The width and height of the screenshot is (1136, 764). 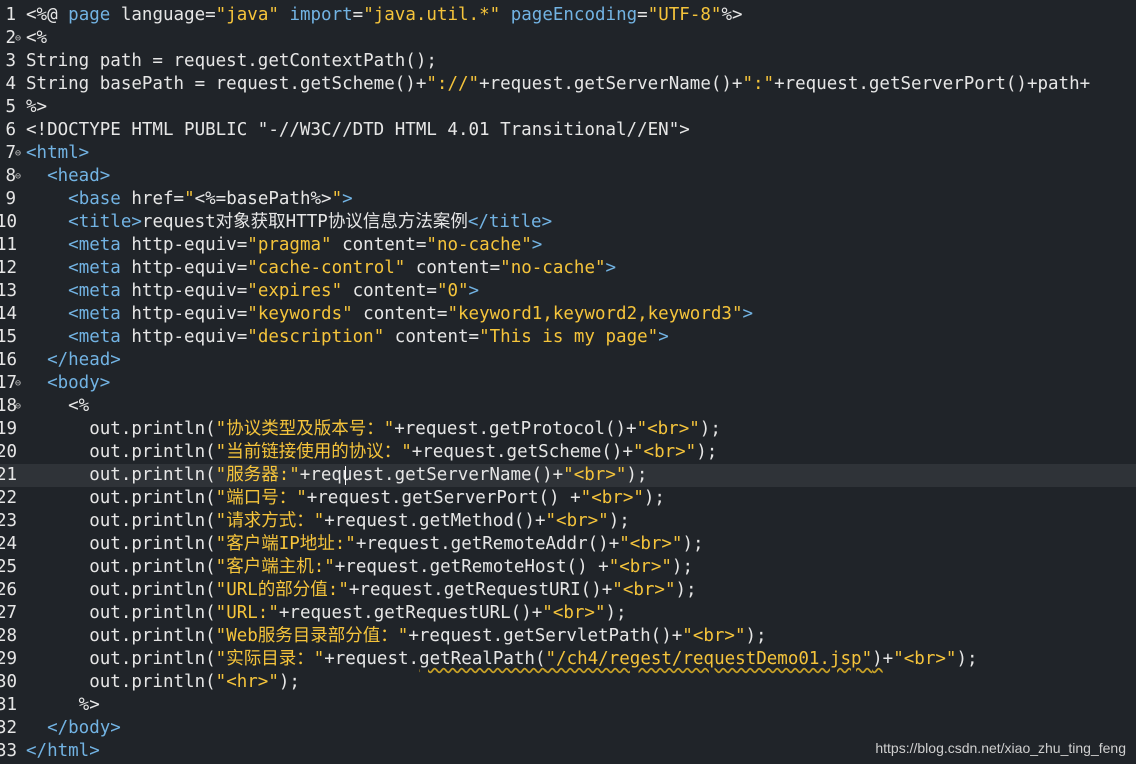 What do you see at coordinates (9, 567) in the screenshot?
I see `line-number: 25` at bounding box center [9, 567].